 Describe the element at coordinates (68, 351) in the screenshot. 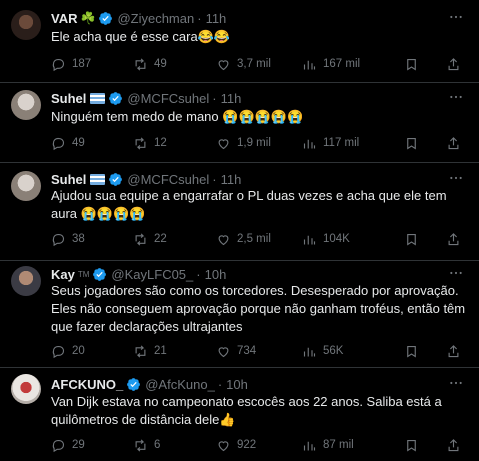

I see `reply-button: 20` at that location.